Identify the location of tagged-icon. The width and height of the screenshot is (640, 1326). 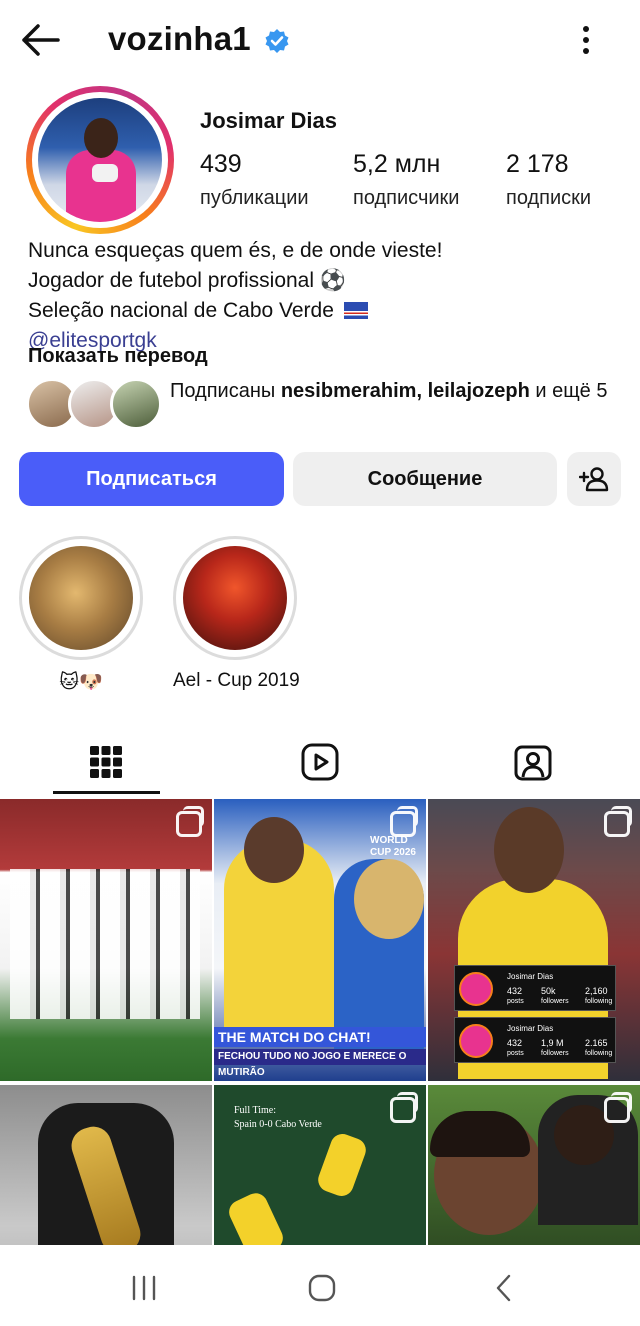
(533, 763).